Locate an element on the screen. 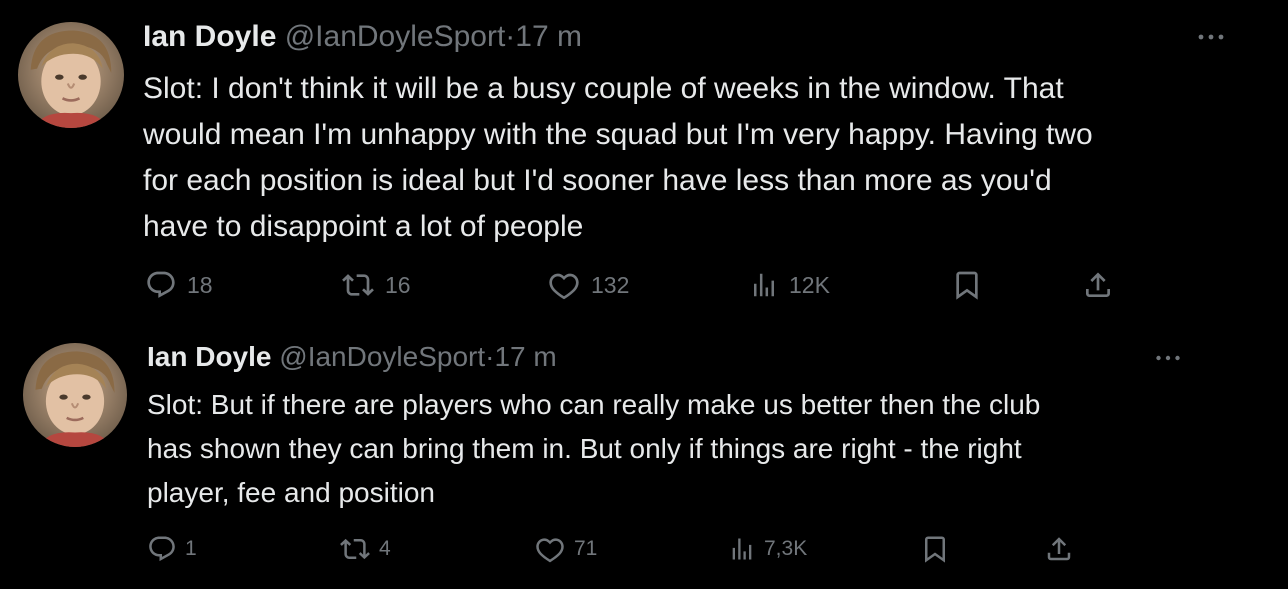 The height and width of the screenshot is (589, 1288). reply-count: 18 is located at coordinates (200, 284).